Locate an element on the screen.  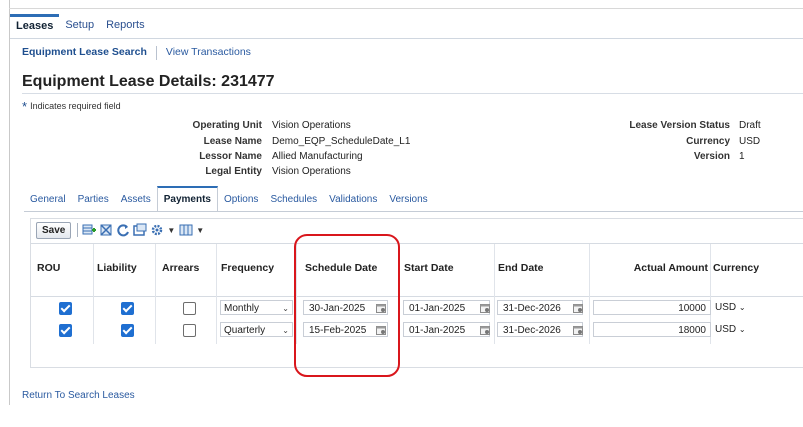
currency-label: Currency is located at coordinates (708, 141).